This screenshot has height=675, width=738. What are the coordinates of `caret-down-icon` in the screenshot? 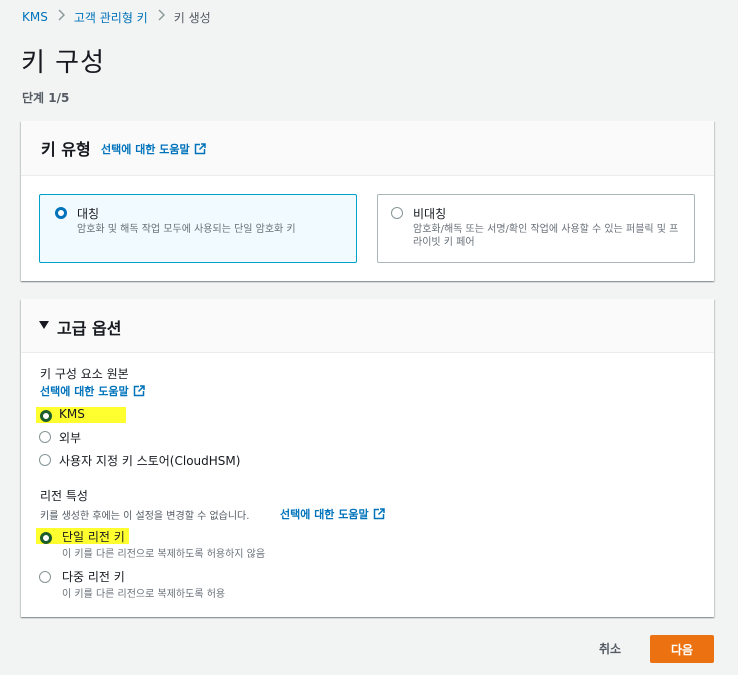 It's located at (44, 325).